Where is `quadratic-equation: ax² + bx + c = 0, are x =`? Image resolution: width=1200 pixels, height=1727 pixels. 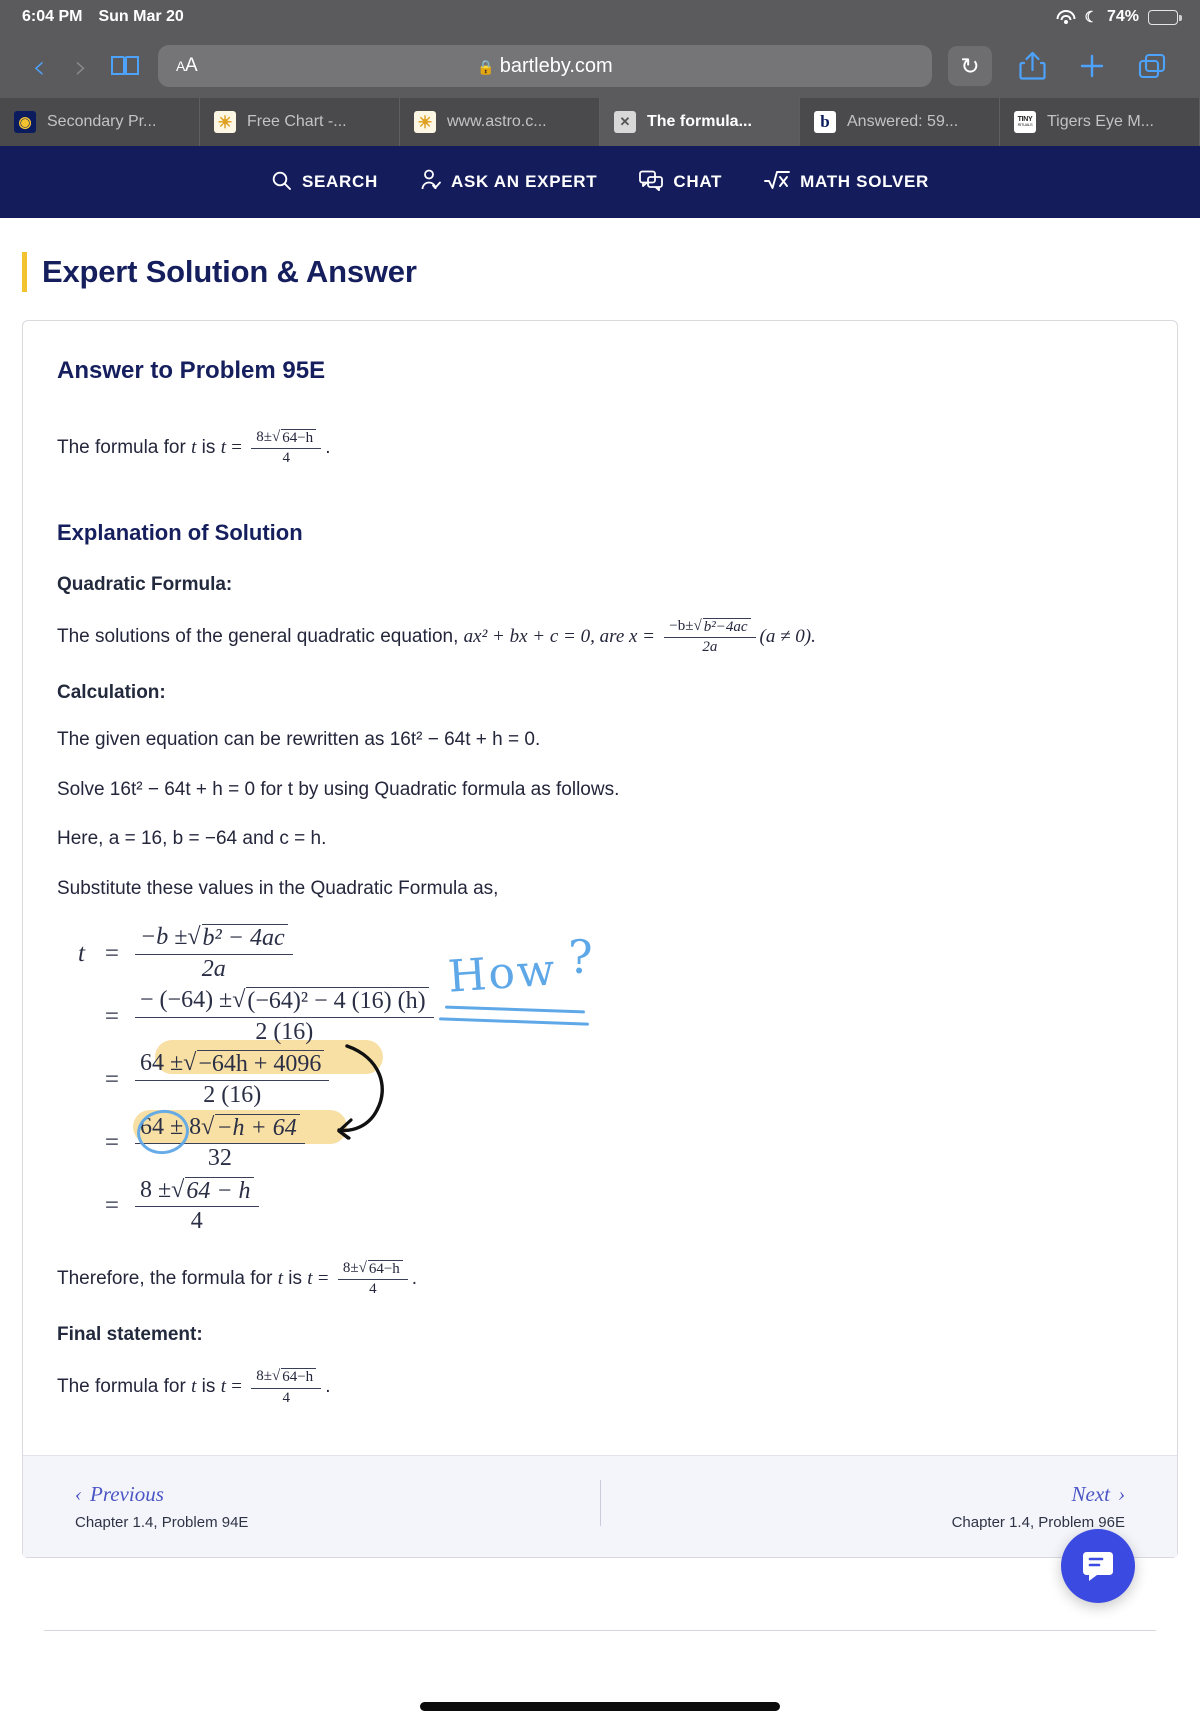
quadratic-equation: ax² + bx + c = 0, are x = is located at coordinates (559, 636).